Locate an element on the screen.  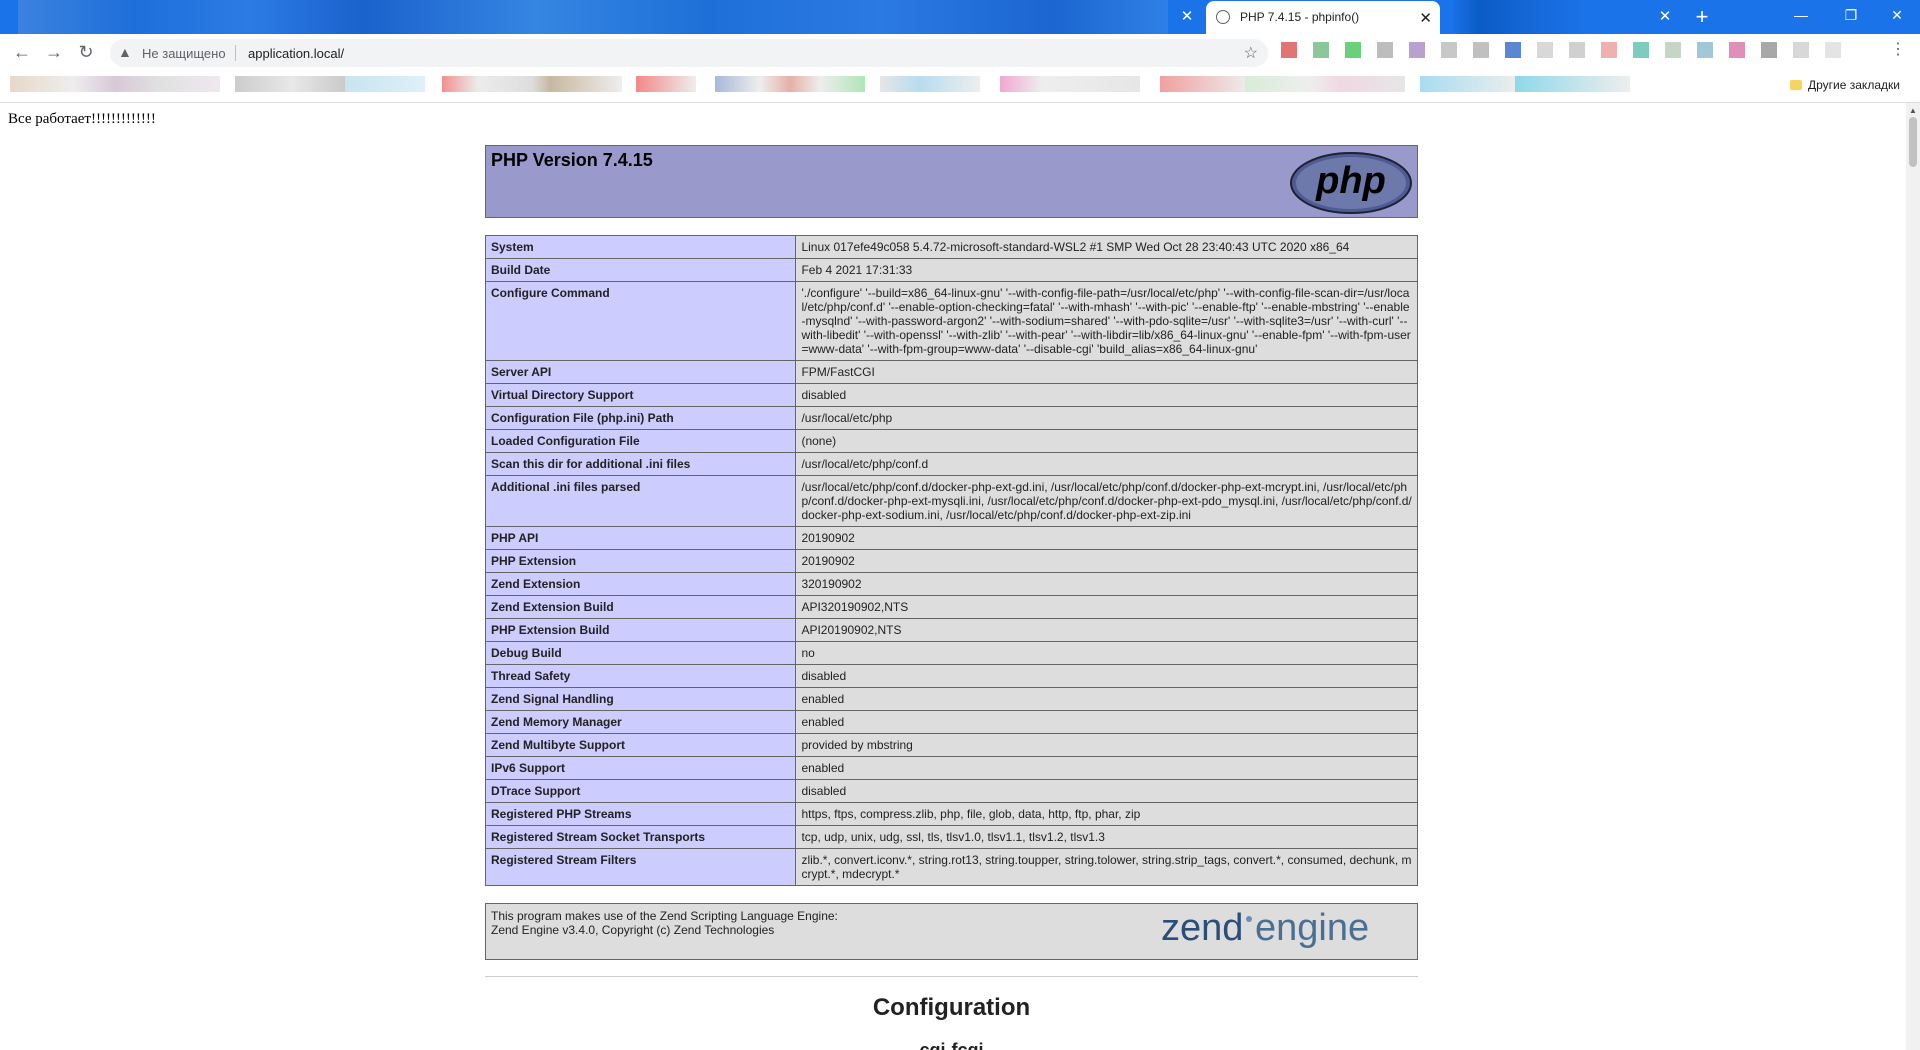
info-row-label: Zend Memory Manager is located at coordinates (640, 722).